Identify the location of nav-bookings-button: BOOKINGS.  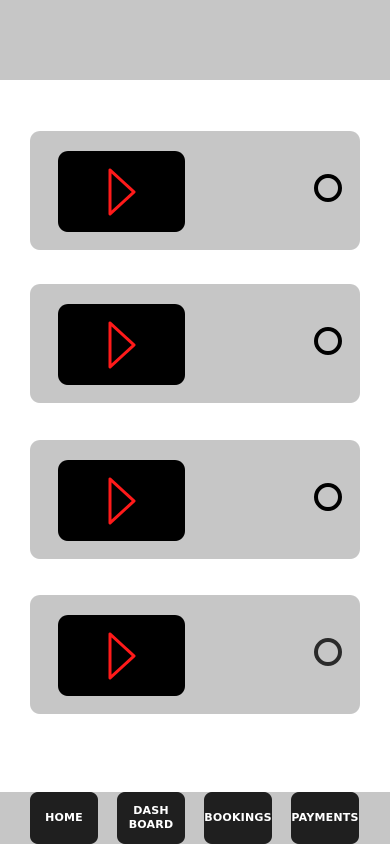
(238, 818).